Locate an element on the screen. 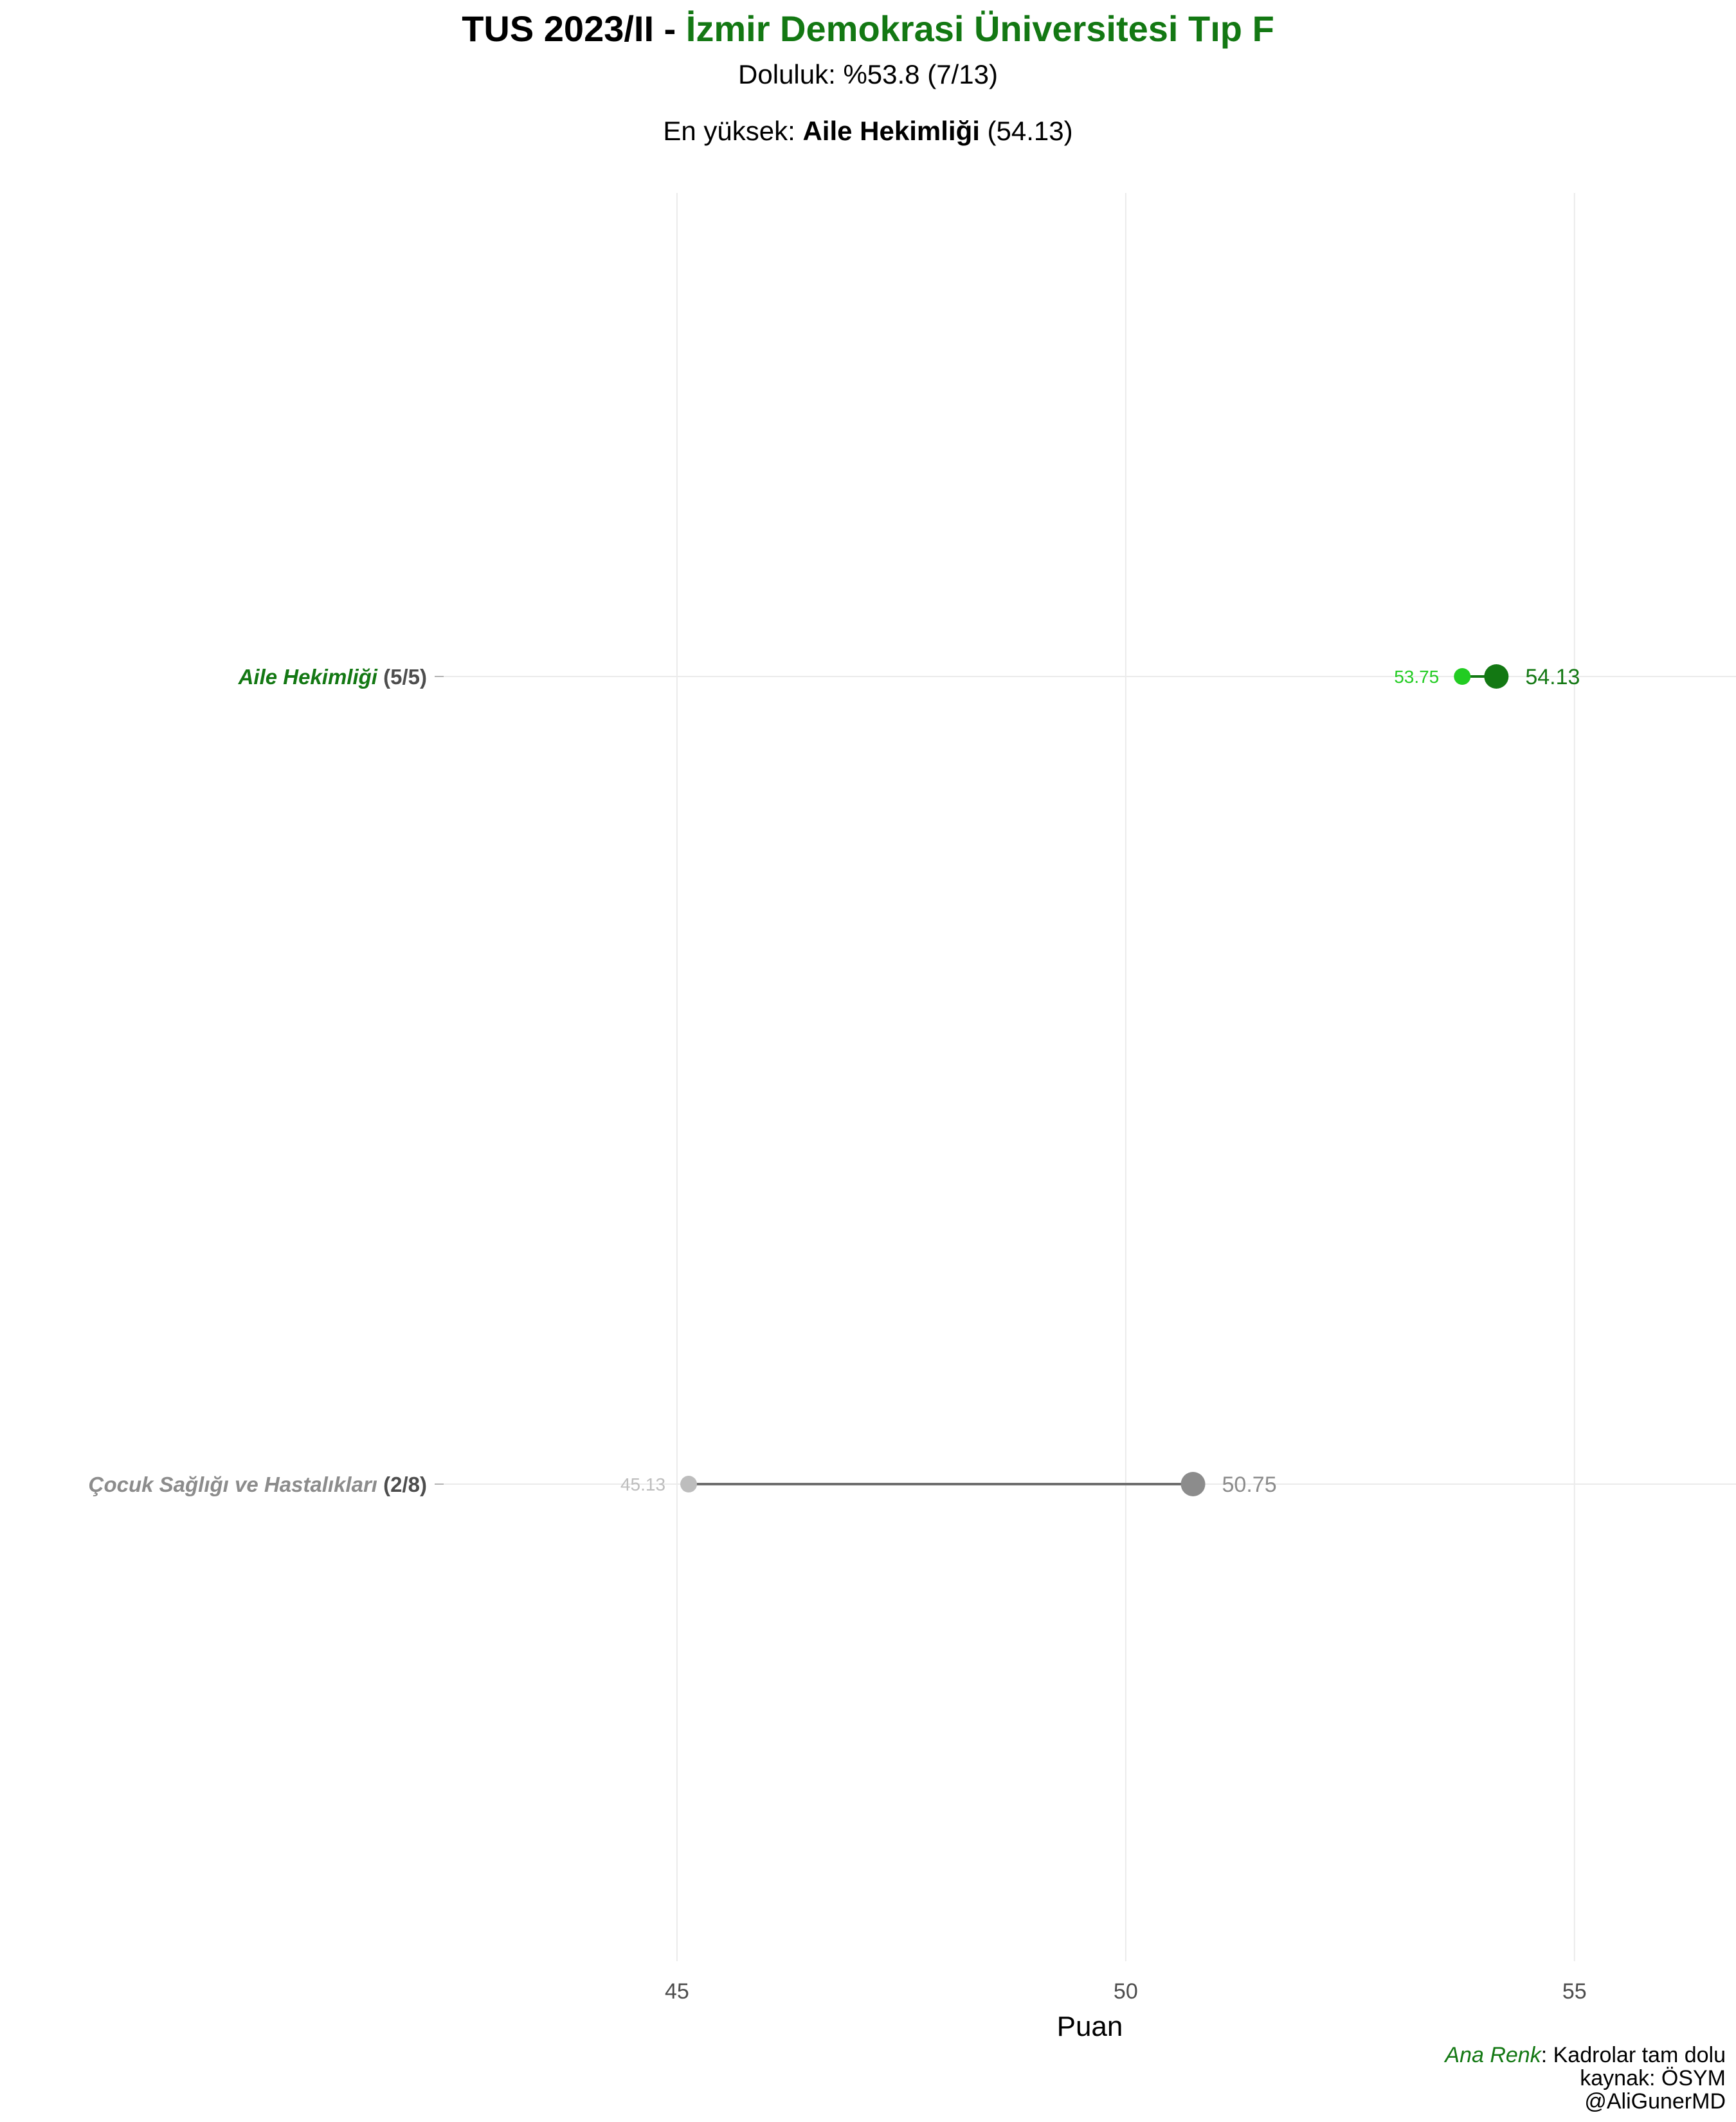 This screenshot has width=1736, height=2122. caption-legend: Ana Renk: Kadrolar tam dolu is located at coordinates (1585, 2055).